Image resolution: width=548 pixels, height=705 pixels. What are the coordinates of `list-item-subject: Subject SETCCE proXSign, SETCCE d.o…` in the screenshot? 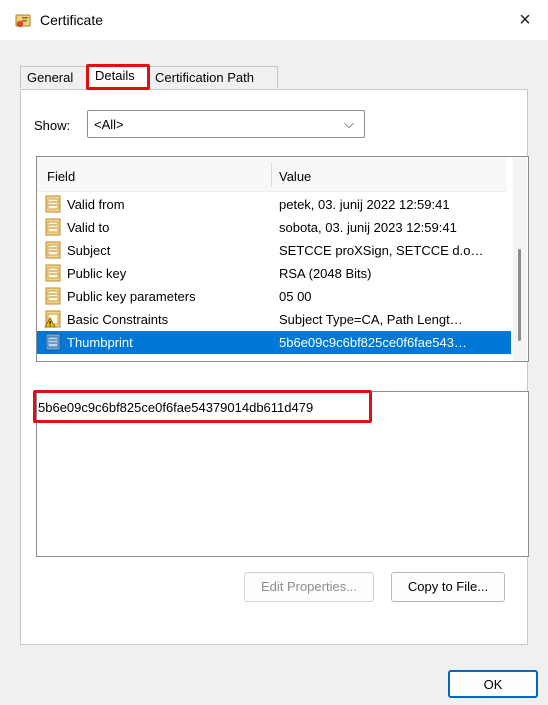 It's located at (274, 250).